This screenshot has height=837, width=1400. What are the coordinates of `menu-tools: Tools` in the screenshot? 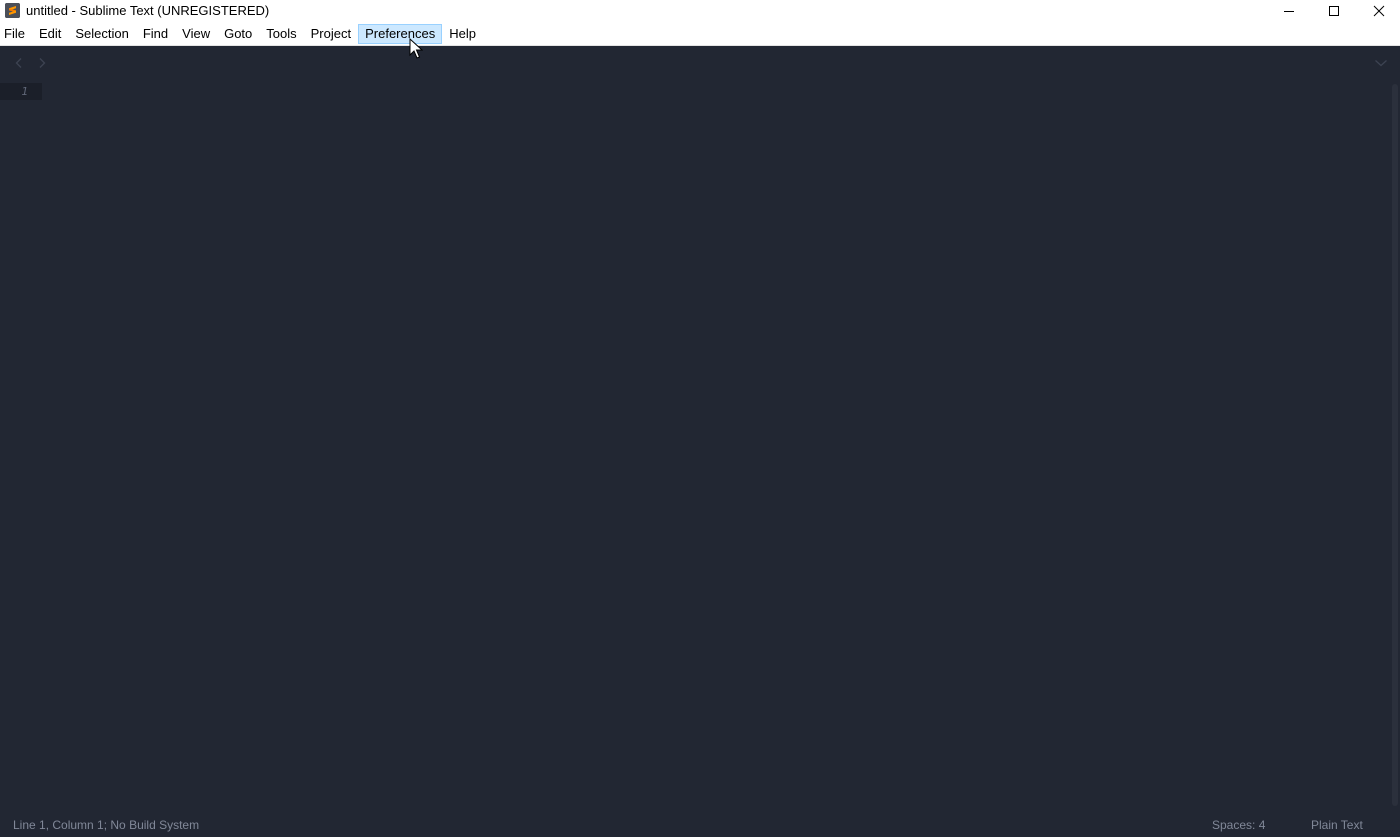 It's located at (281, 34).